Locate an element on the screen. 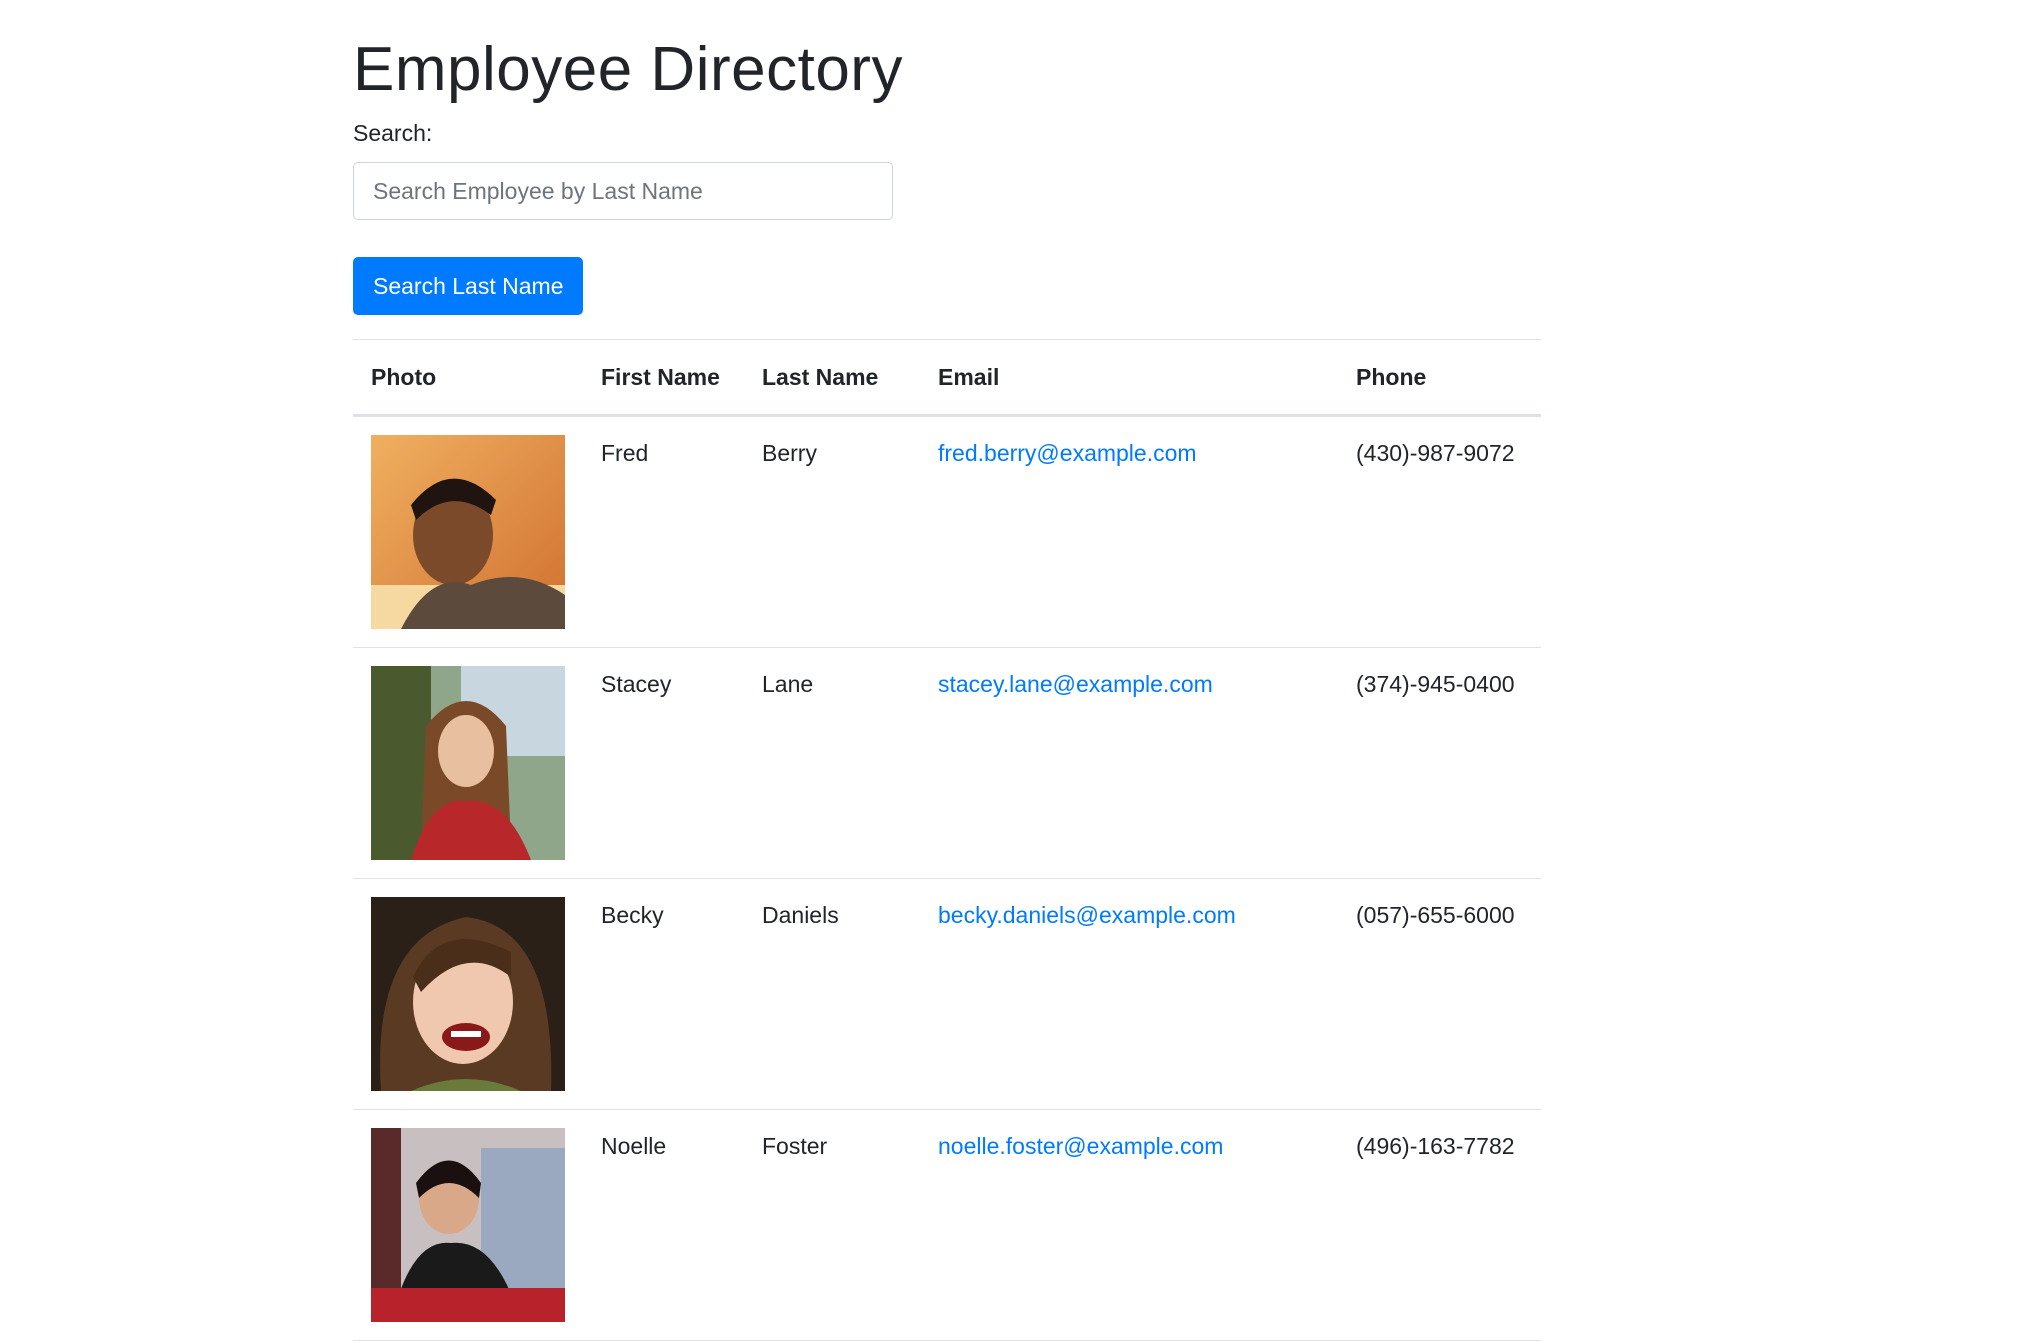 The height and width of the screenshot is (1341, 2044). first-name-cell: Becky is located at coordinates (663, 994).